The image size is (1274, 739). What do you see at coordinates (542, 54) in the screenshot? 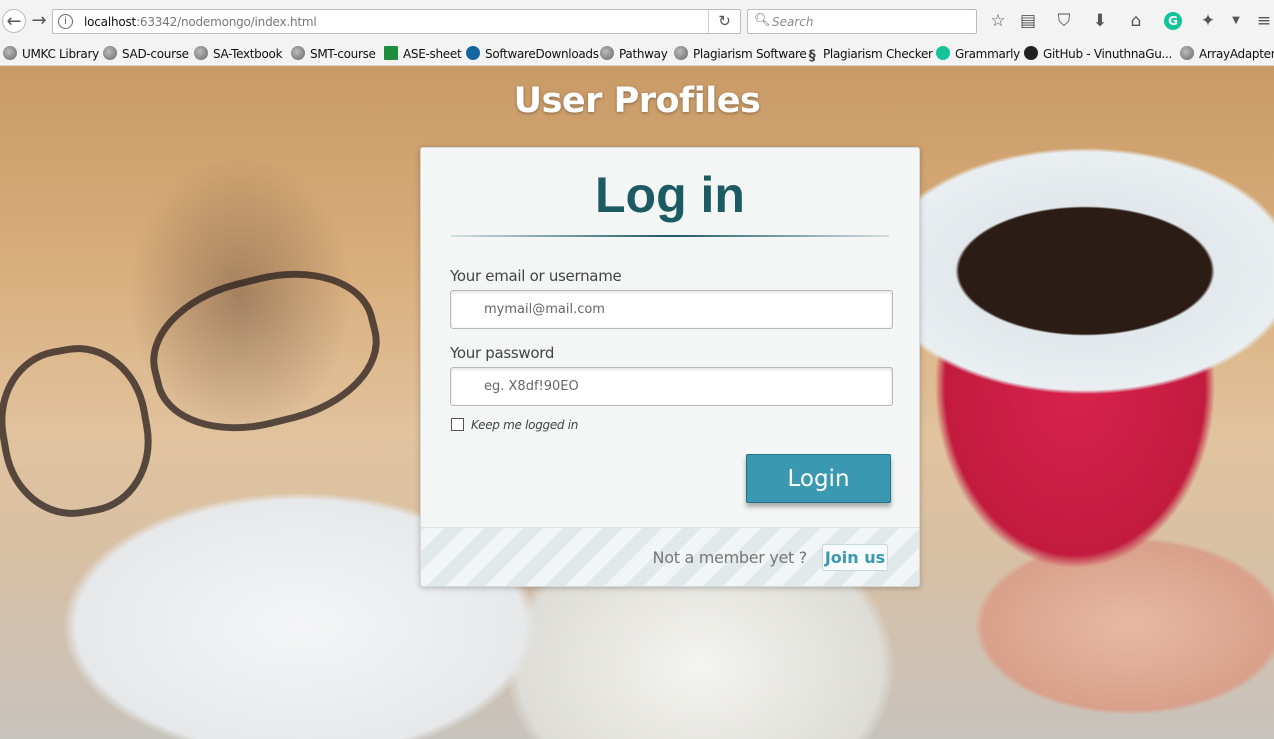
I see `bookmark-label: SoftwareDownloads` at bounding box center [542, 54].